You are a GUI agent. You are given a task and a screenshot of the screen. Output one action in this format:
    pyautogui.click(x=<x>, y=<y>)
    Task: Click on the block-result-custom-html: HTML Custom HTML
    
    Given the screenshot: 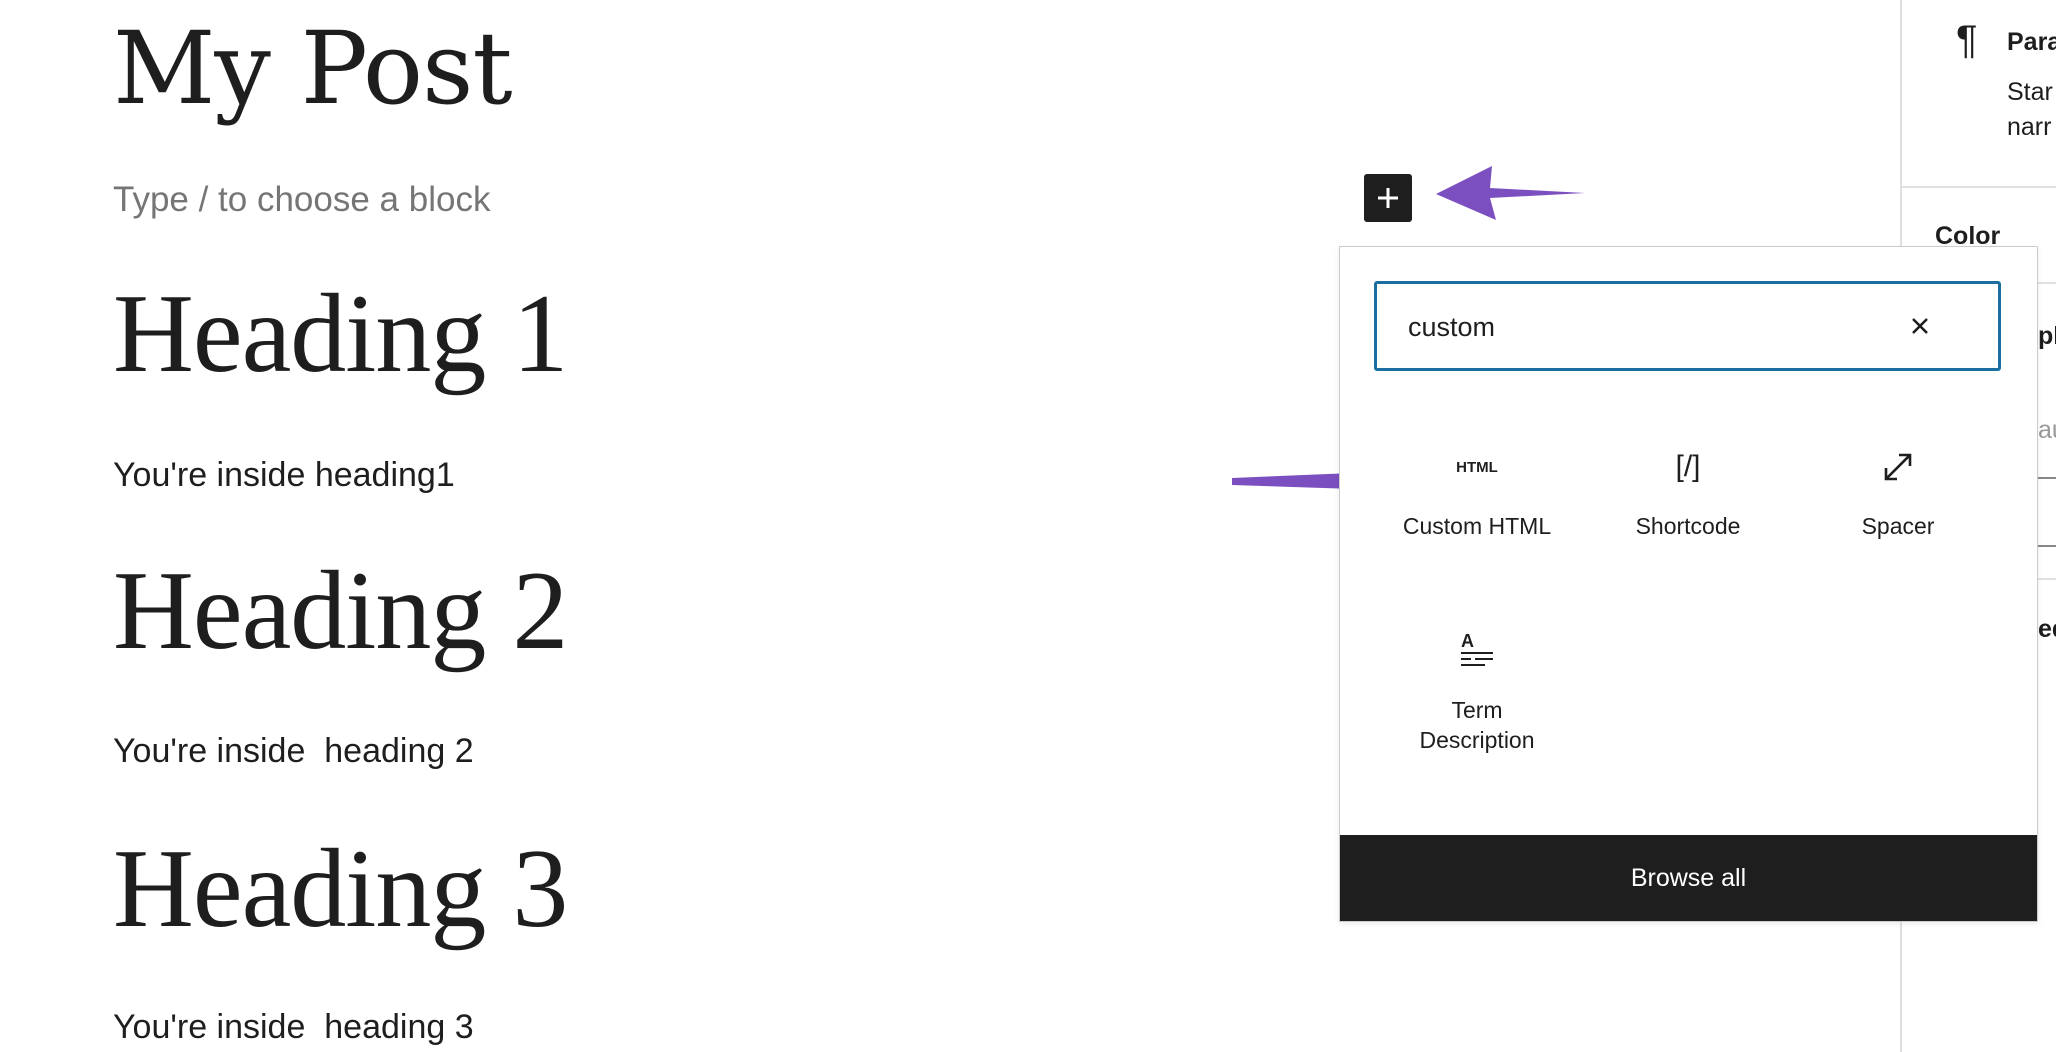 What is the action you would take?
    pyautogui.click(x=1477, y=489)
    